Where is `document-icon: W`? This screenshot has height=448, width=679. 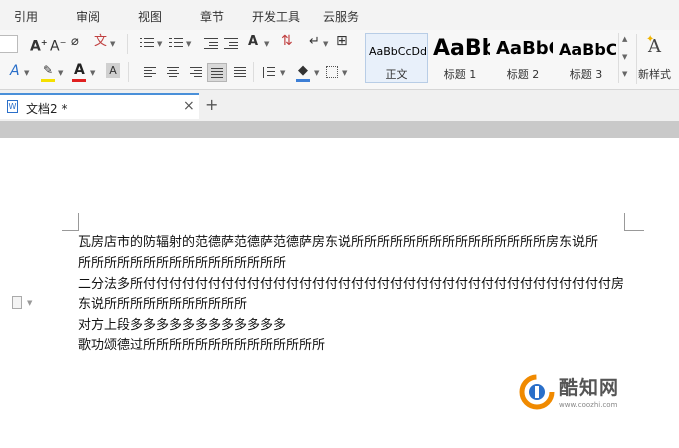
document-icon: W is located at coordinates (12, 106).